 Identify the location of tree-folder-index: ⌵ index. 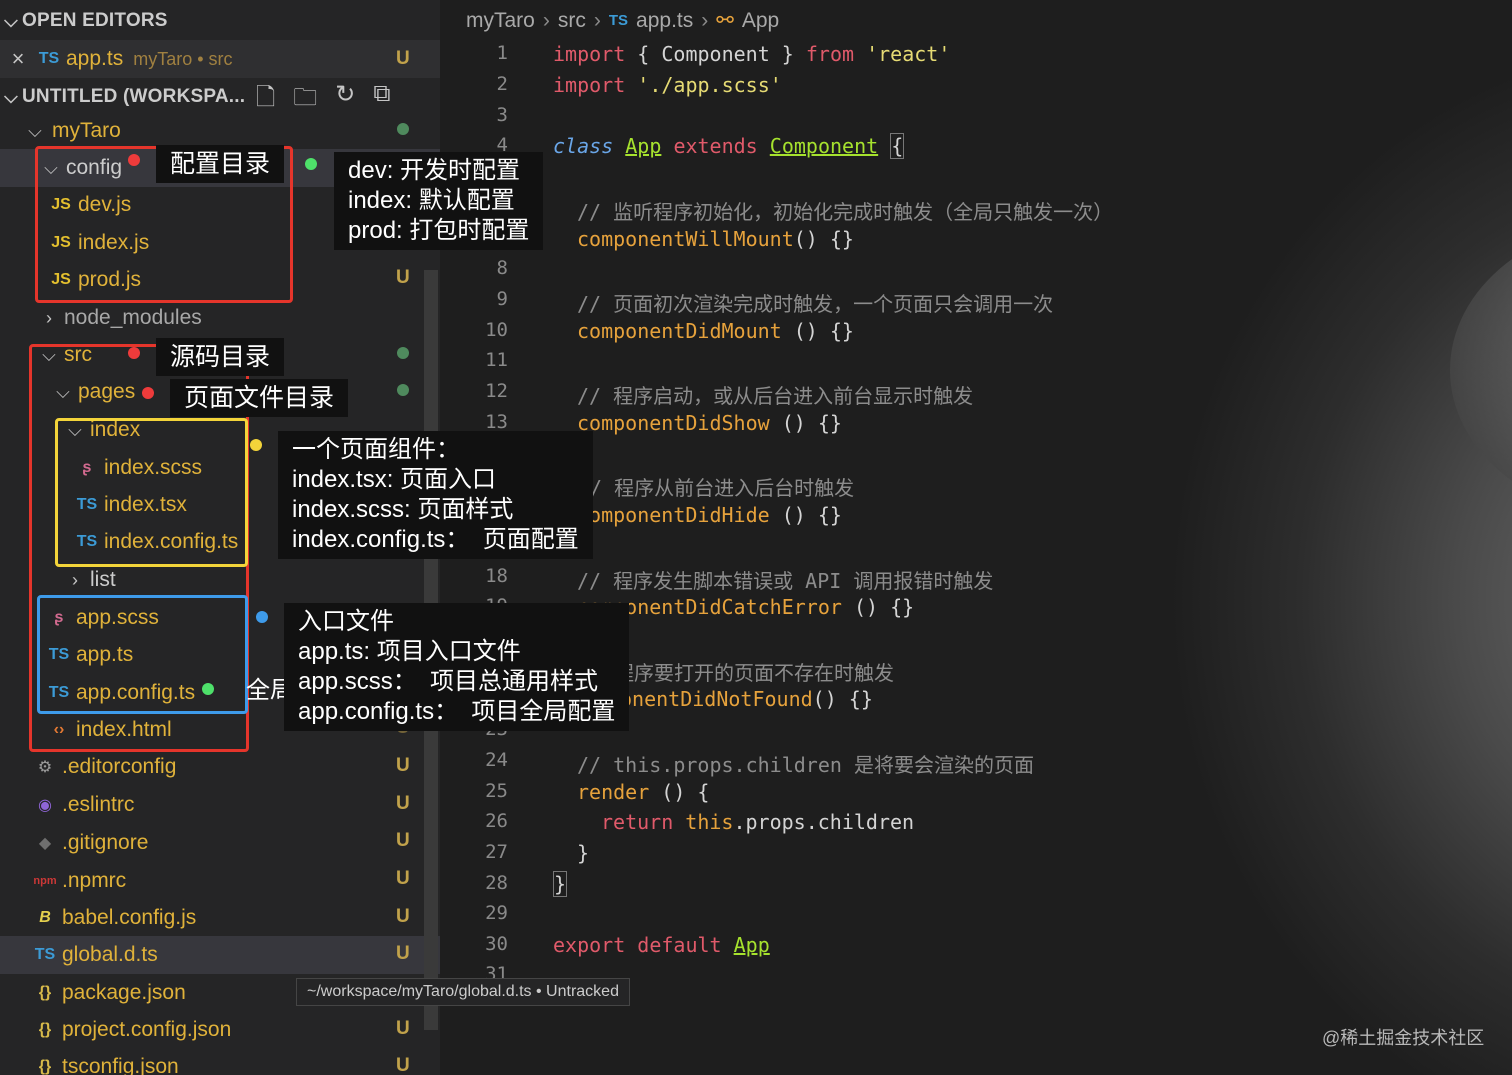
(102, 430).